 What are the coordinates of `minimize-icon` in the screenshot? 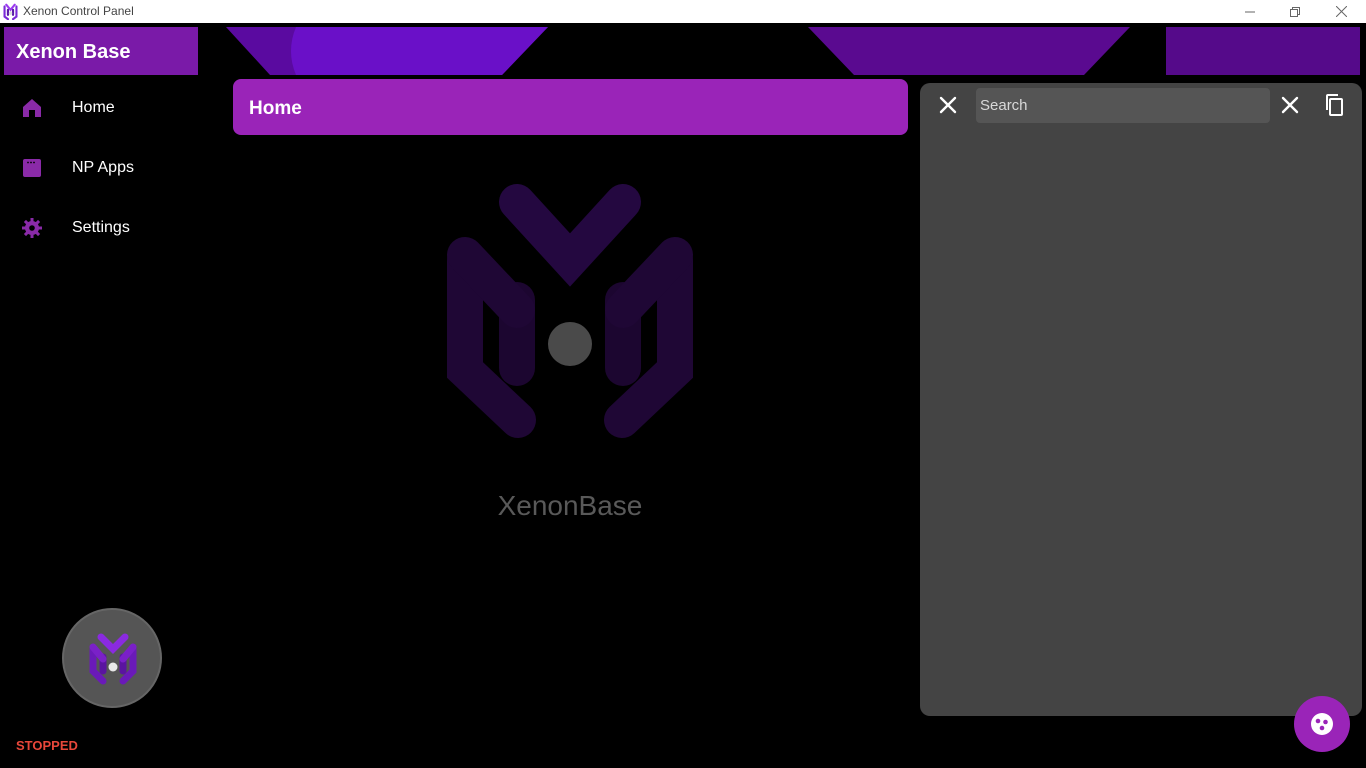 It's located at (1250, 11).